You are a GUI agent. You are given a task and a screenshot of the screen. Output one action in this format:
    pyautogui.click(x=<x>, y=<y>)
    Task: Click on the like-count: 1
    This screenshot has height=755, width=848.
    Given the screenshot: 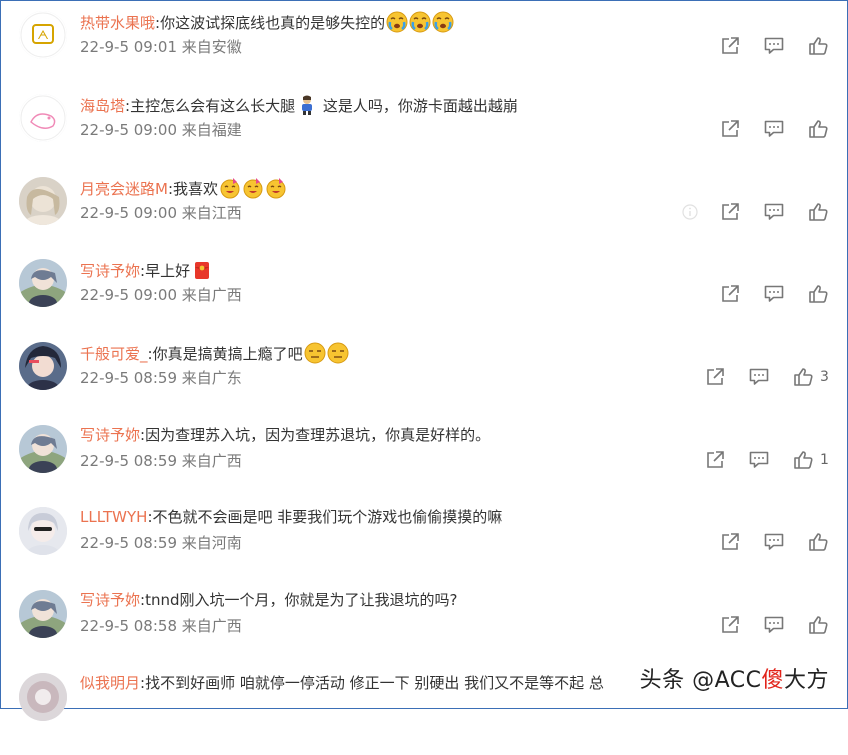 What is the action you would take?
    pyautogui.click(x=824, y=460)
    